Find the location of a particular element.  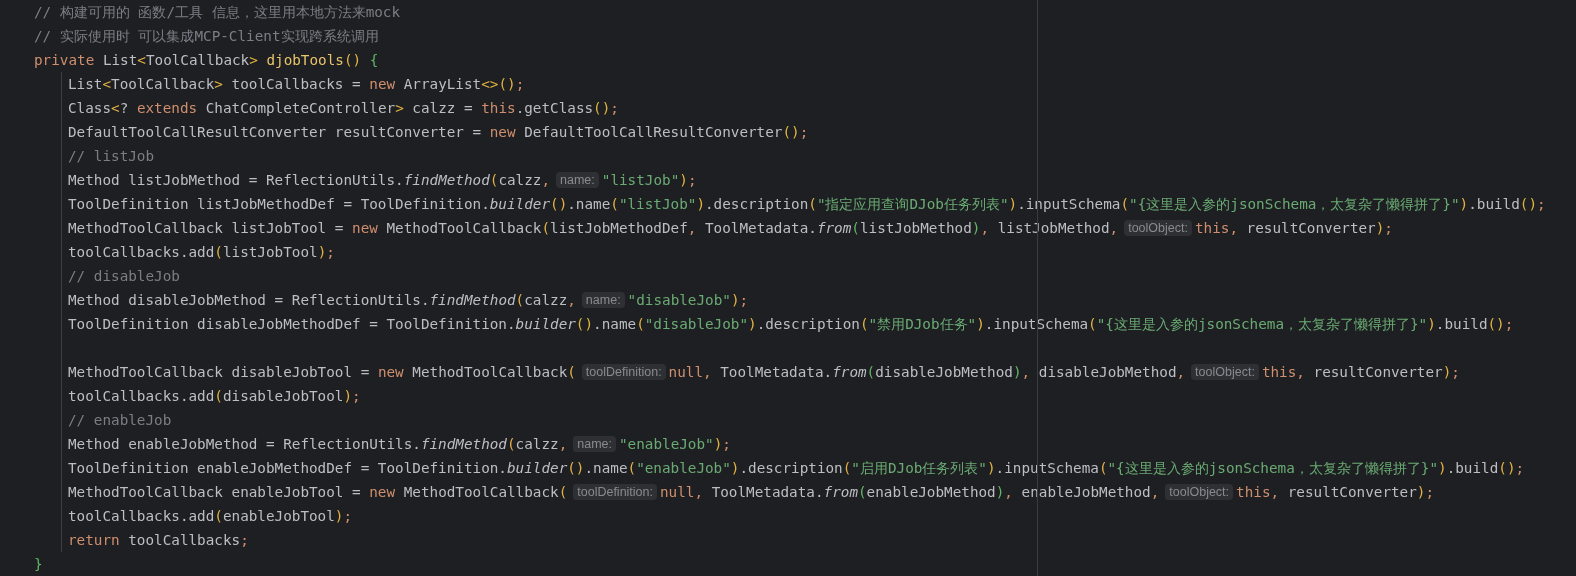

code-text: private List<ToolCallback> djobTools() { is located at coordinates (206, 60).